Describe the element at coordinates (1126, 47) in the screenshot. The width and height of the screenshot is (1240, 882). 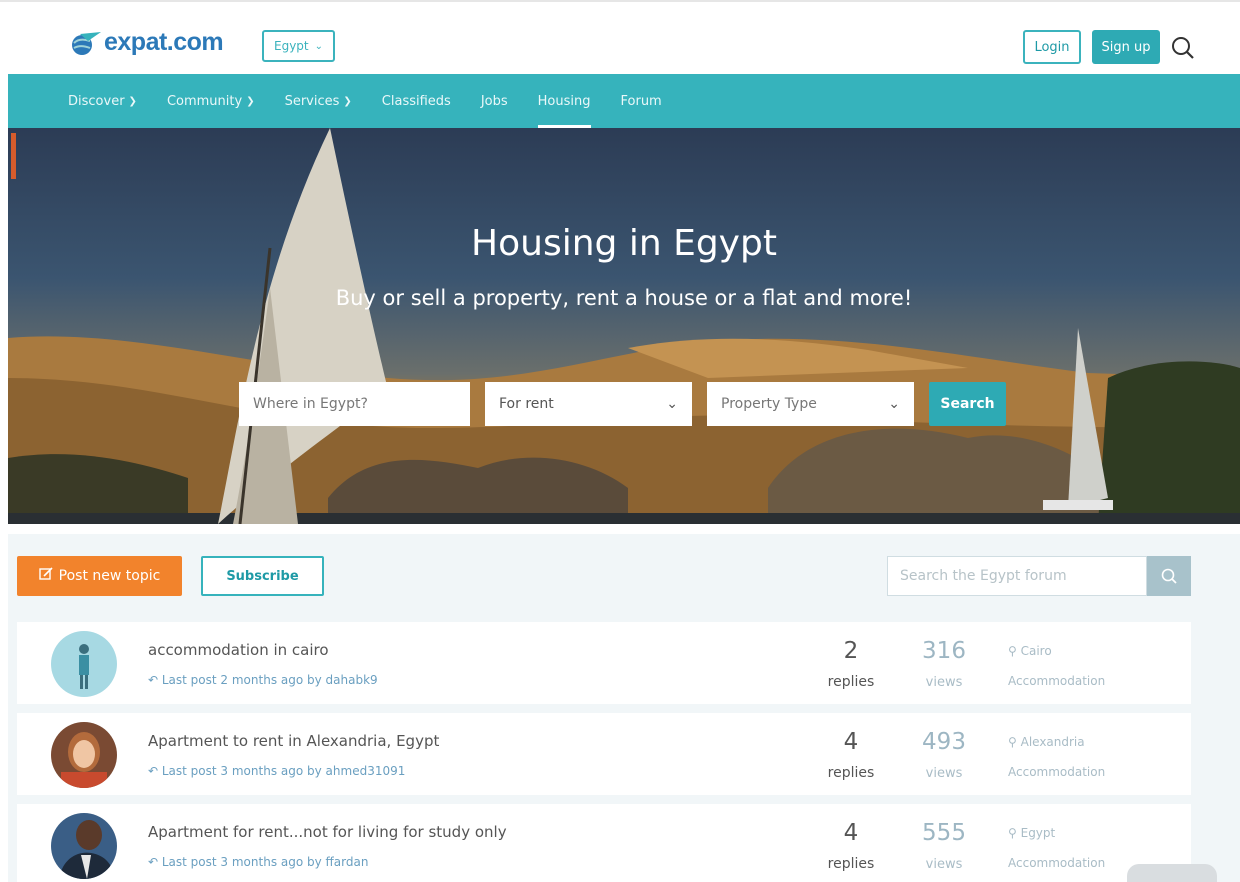
I see `signup-button: Sign up` at that location.